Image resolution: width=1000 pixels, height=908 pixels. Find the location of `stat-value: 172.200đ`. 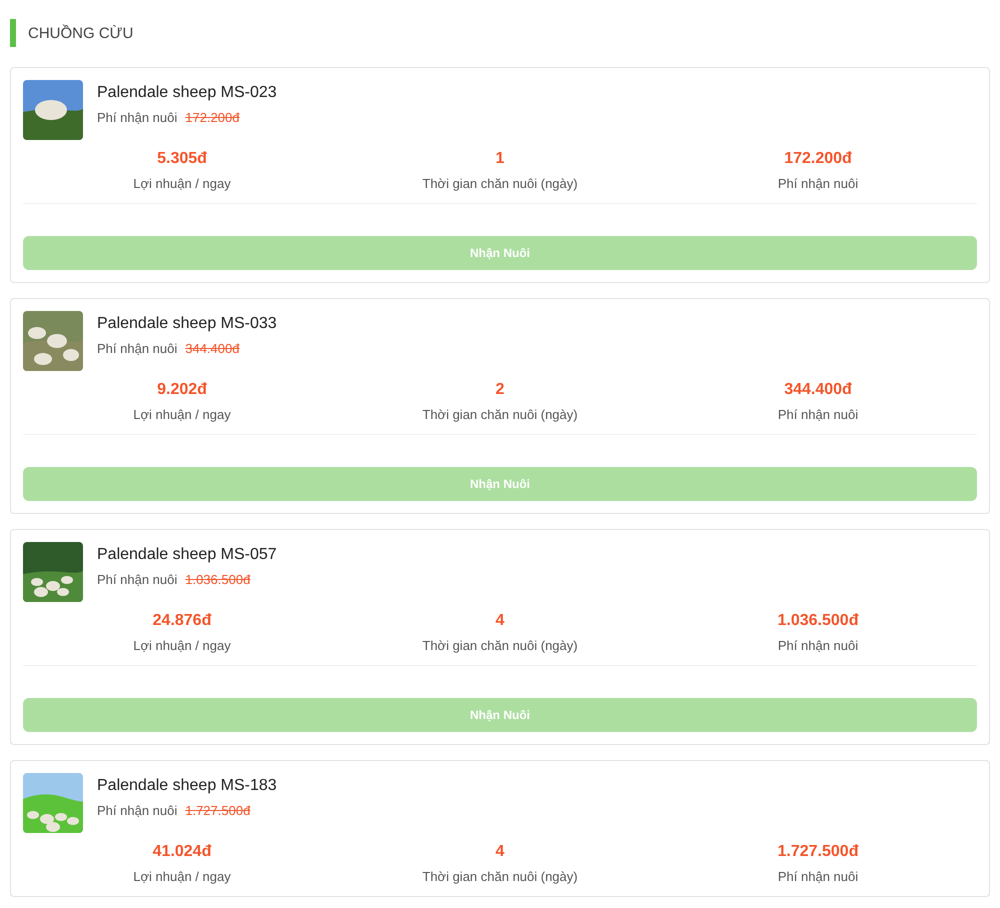

stat-value: 172.200đ is located at coordinates (818, 159).